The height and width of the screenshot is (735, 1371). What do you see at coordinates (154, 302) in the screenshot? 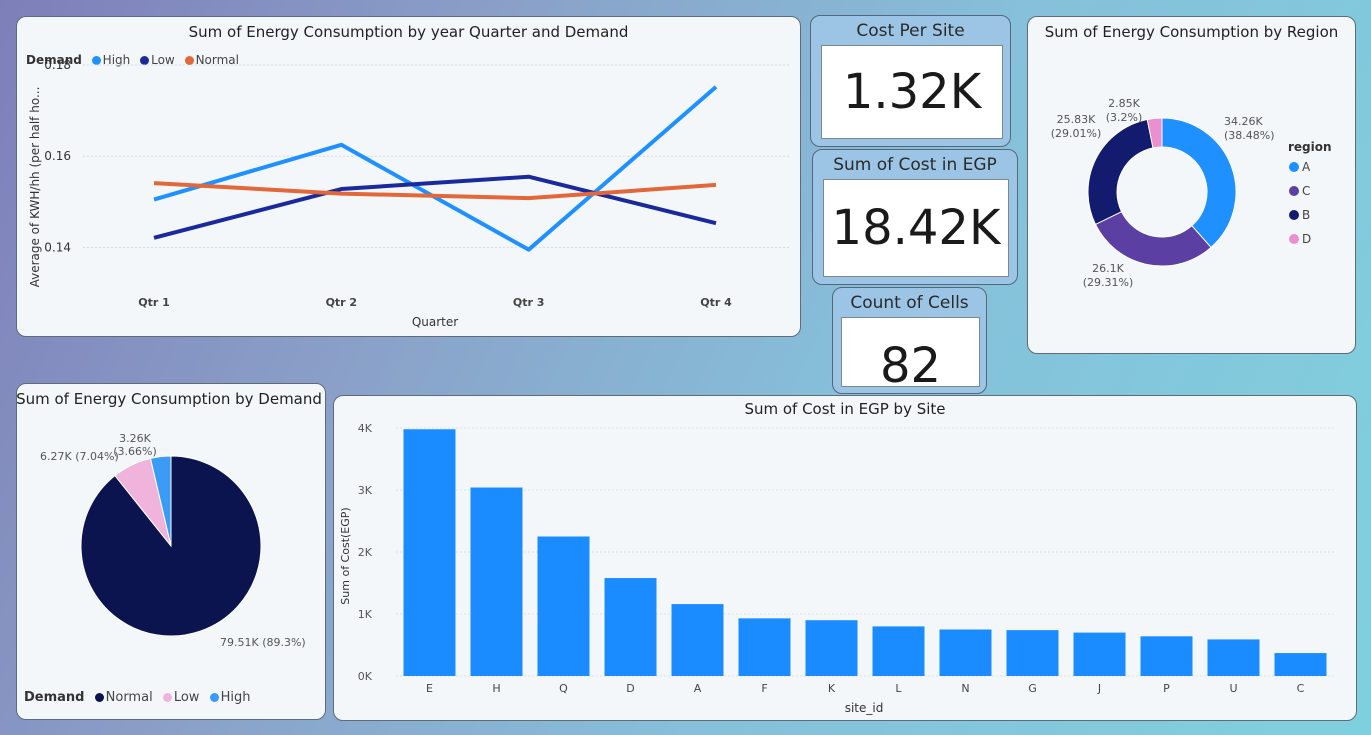
I see `x-tick-label: Qtr 1` at bounding box center [154, 302].